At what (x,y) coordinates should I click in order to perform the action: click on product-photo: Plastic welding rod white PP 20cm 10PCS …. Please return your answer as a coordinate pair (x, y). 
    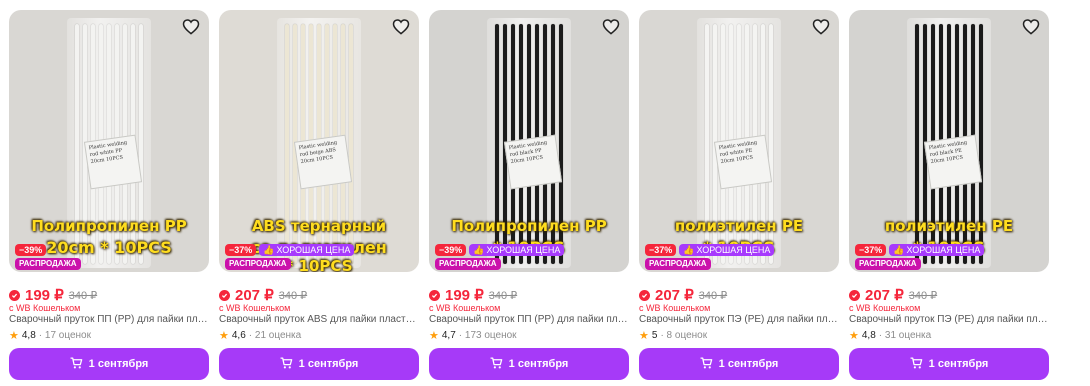
    Looking at the image, I should click on (109, 141).